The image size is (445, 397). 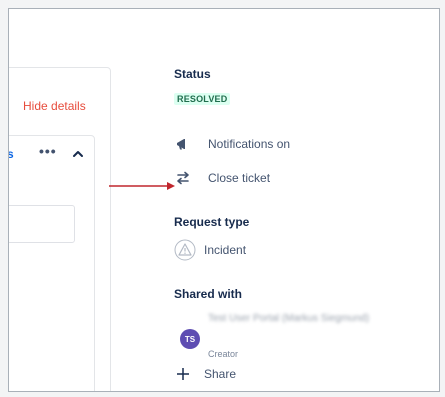 I want to click on hide-details-link: Hide details, so click(x=54, y=106).